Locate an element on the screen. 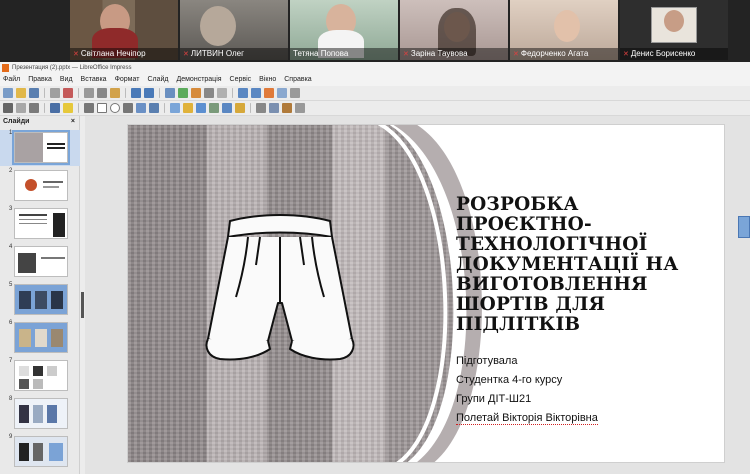  participant-name: Федорченко Агата is located at coordinates (554, 53).